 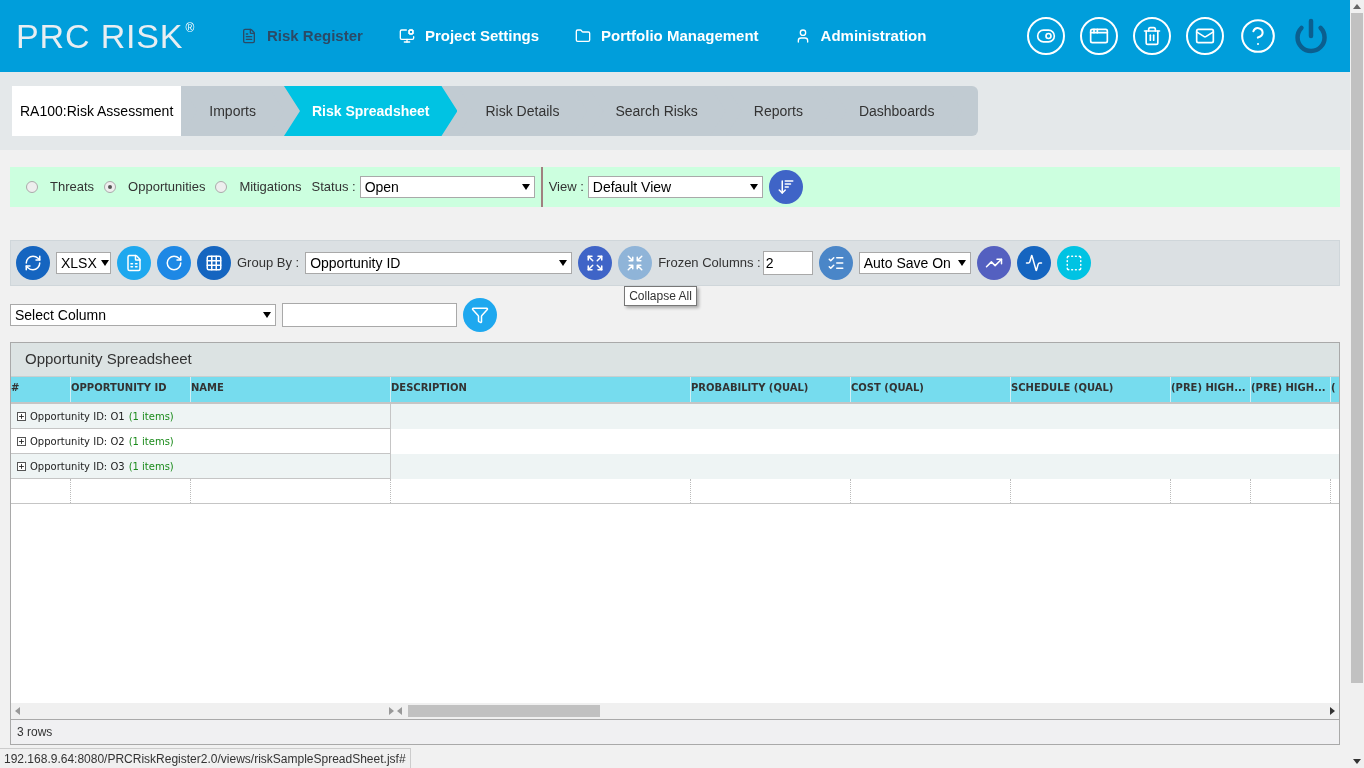 What do you see at coordinates (914, 263) in the screenshot?
I see `auto-save-dropdown: Auto Save On` at bounding box center [914, 263].